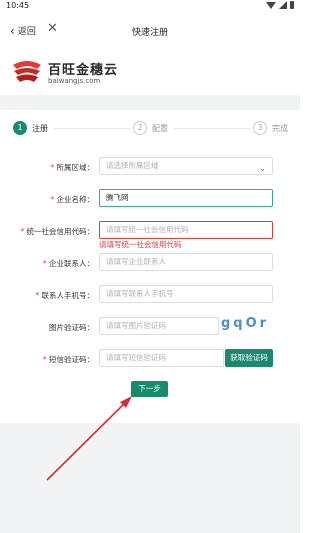 This screenshot has height=533, width=320. Describe the element at coordinates (260, 128) in the screenshot. I see `step-3-circle: 3` at that location.